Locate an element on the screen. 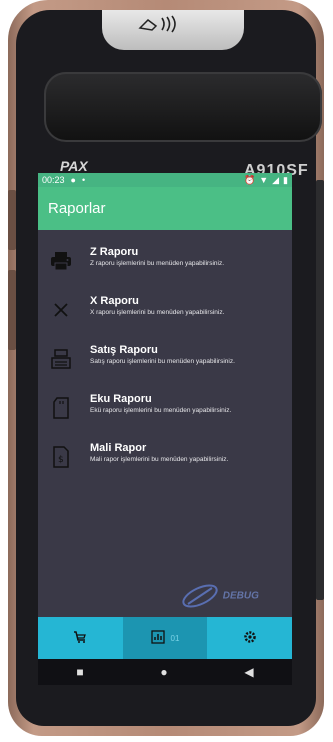  bottom-navigation: 01 is located at coordinates (165, 638).